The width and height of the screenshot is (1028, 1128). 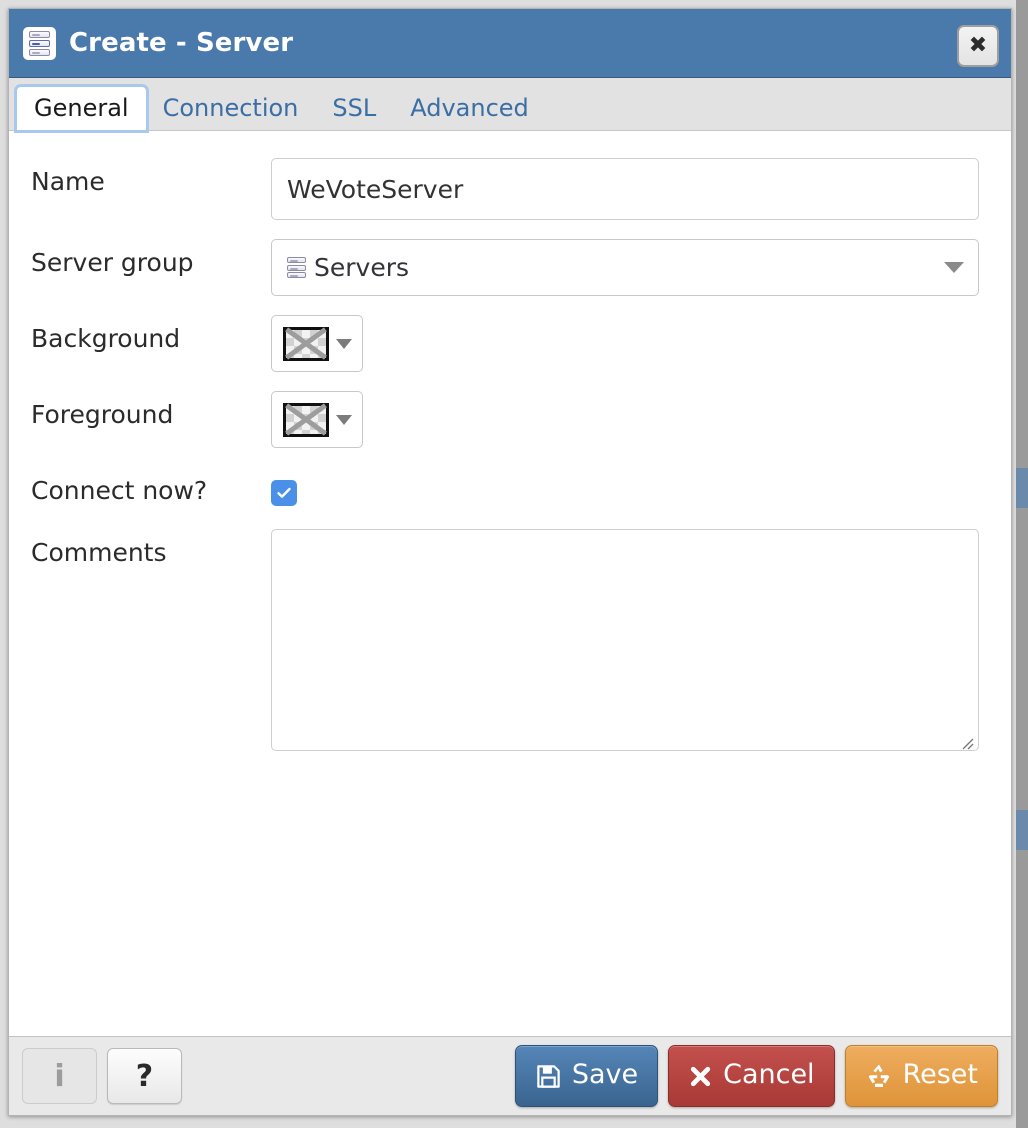 What do you see at coordinates (181, 43) in the screenshot?
I see `dialog-title: Create - Server` at bounding box center [181, 43].